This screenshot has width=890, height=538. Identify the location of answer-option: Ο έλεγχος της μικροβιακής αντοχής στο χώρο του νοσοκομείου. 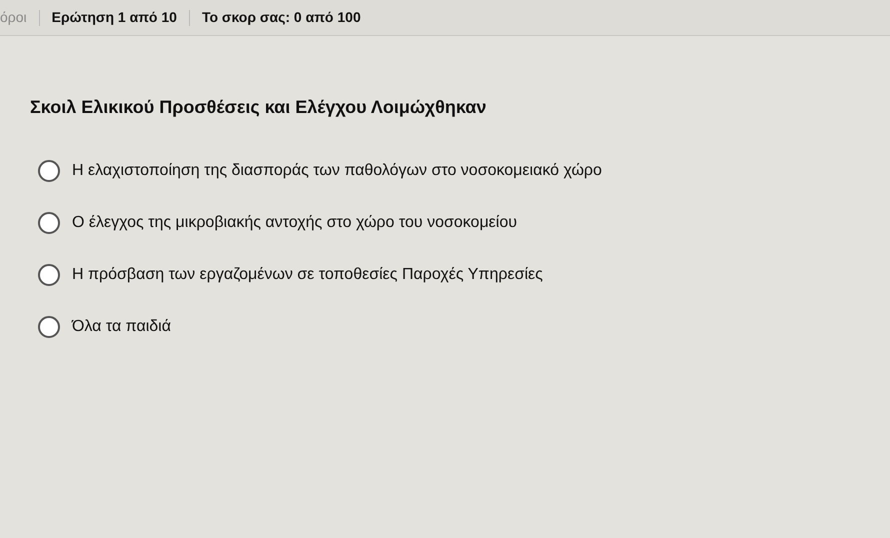
(464, 223).